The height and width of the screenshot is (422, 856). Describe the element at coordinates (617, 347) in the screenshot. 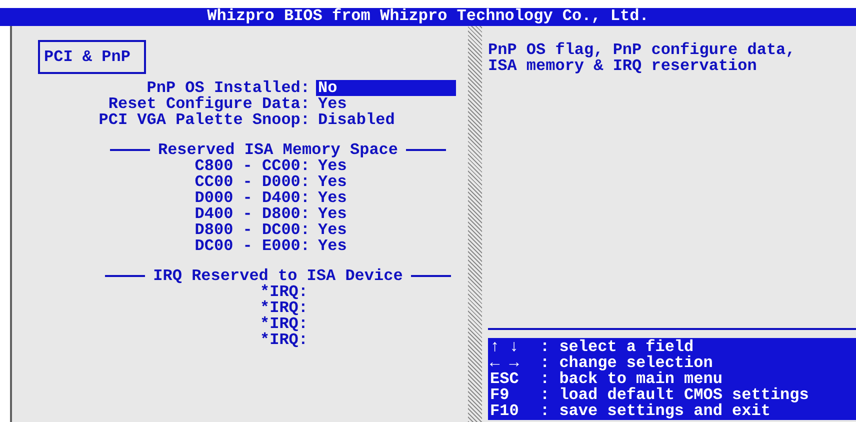

I see `key-action: : select a field` at that location.